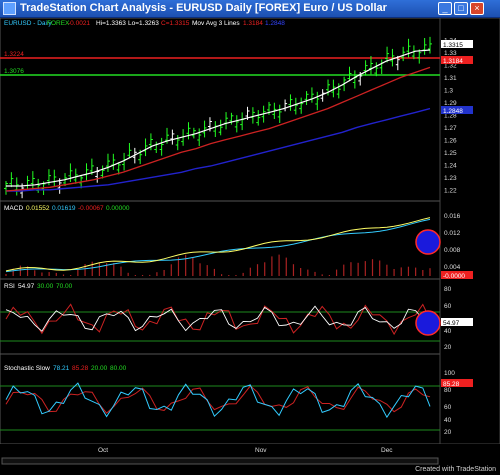 This screenshot has height=475, width=500. What do you see at coordinates (111, 23) in the screenshot?
I see `high-value: Hi=1.3363` at bounding box center [111, 23].